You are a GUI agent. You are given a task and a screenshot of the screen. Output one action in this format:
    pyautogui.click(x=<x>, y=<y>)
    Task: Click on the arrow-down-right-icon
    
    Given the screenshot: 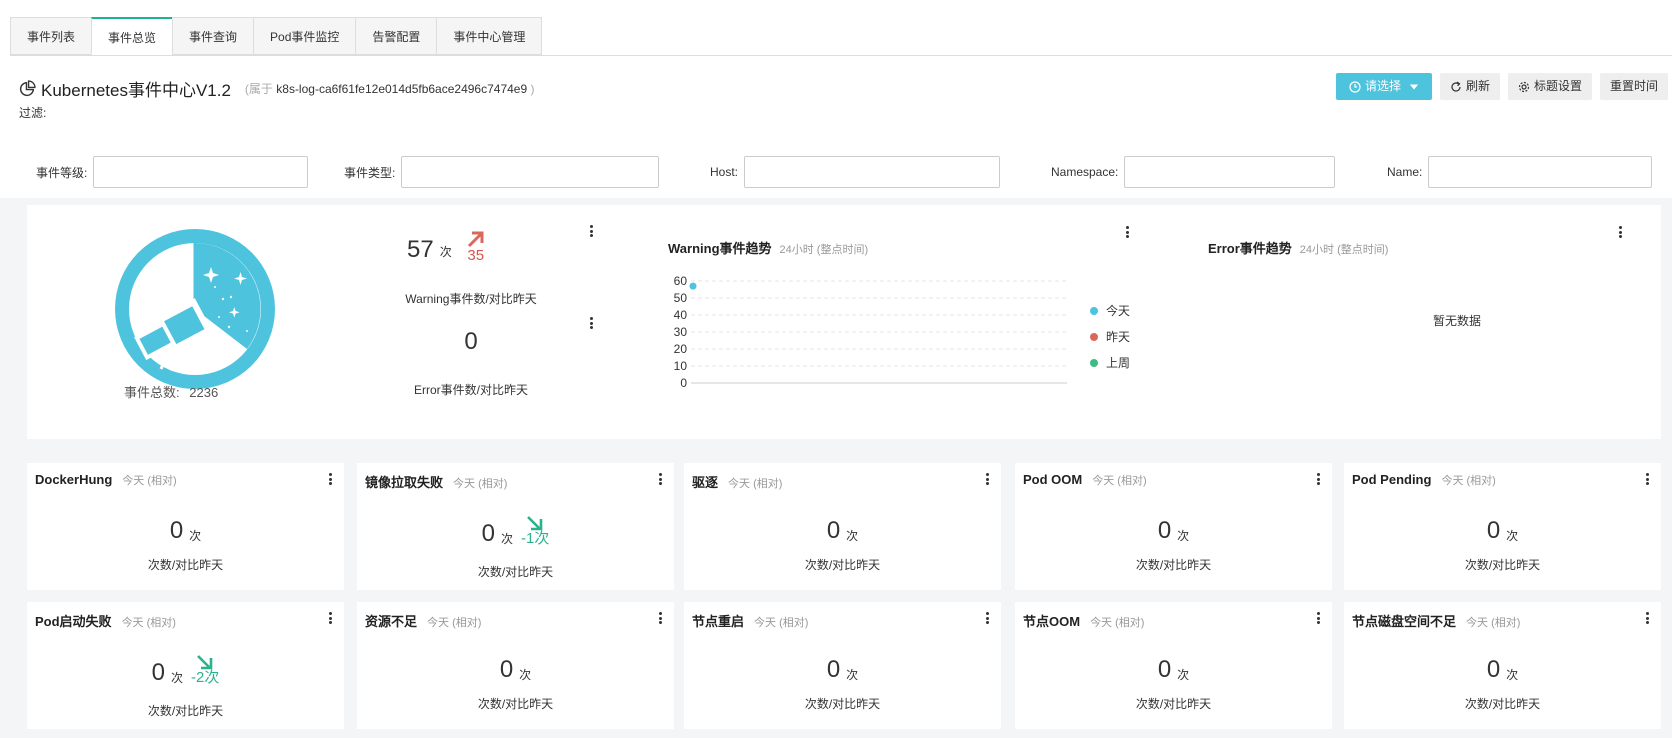 What is the action you would take?
    pyautogui.click(x=535, y=523)
    